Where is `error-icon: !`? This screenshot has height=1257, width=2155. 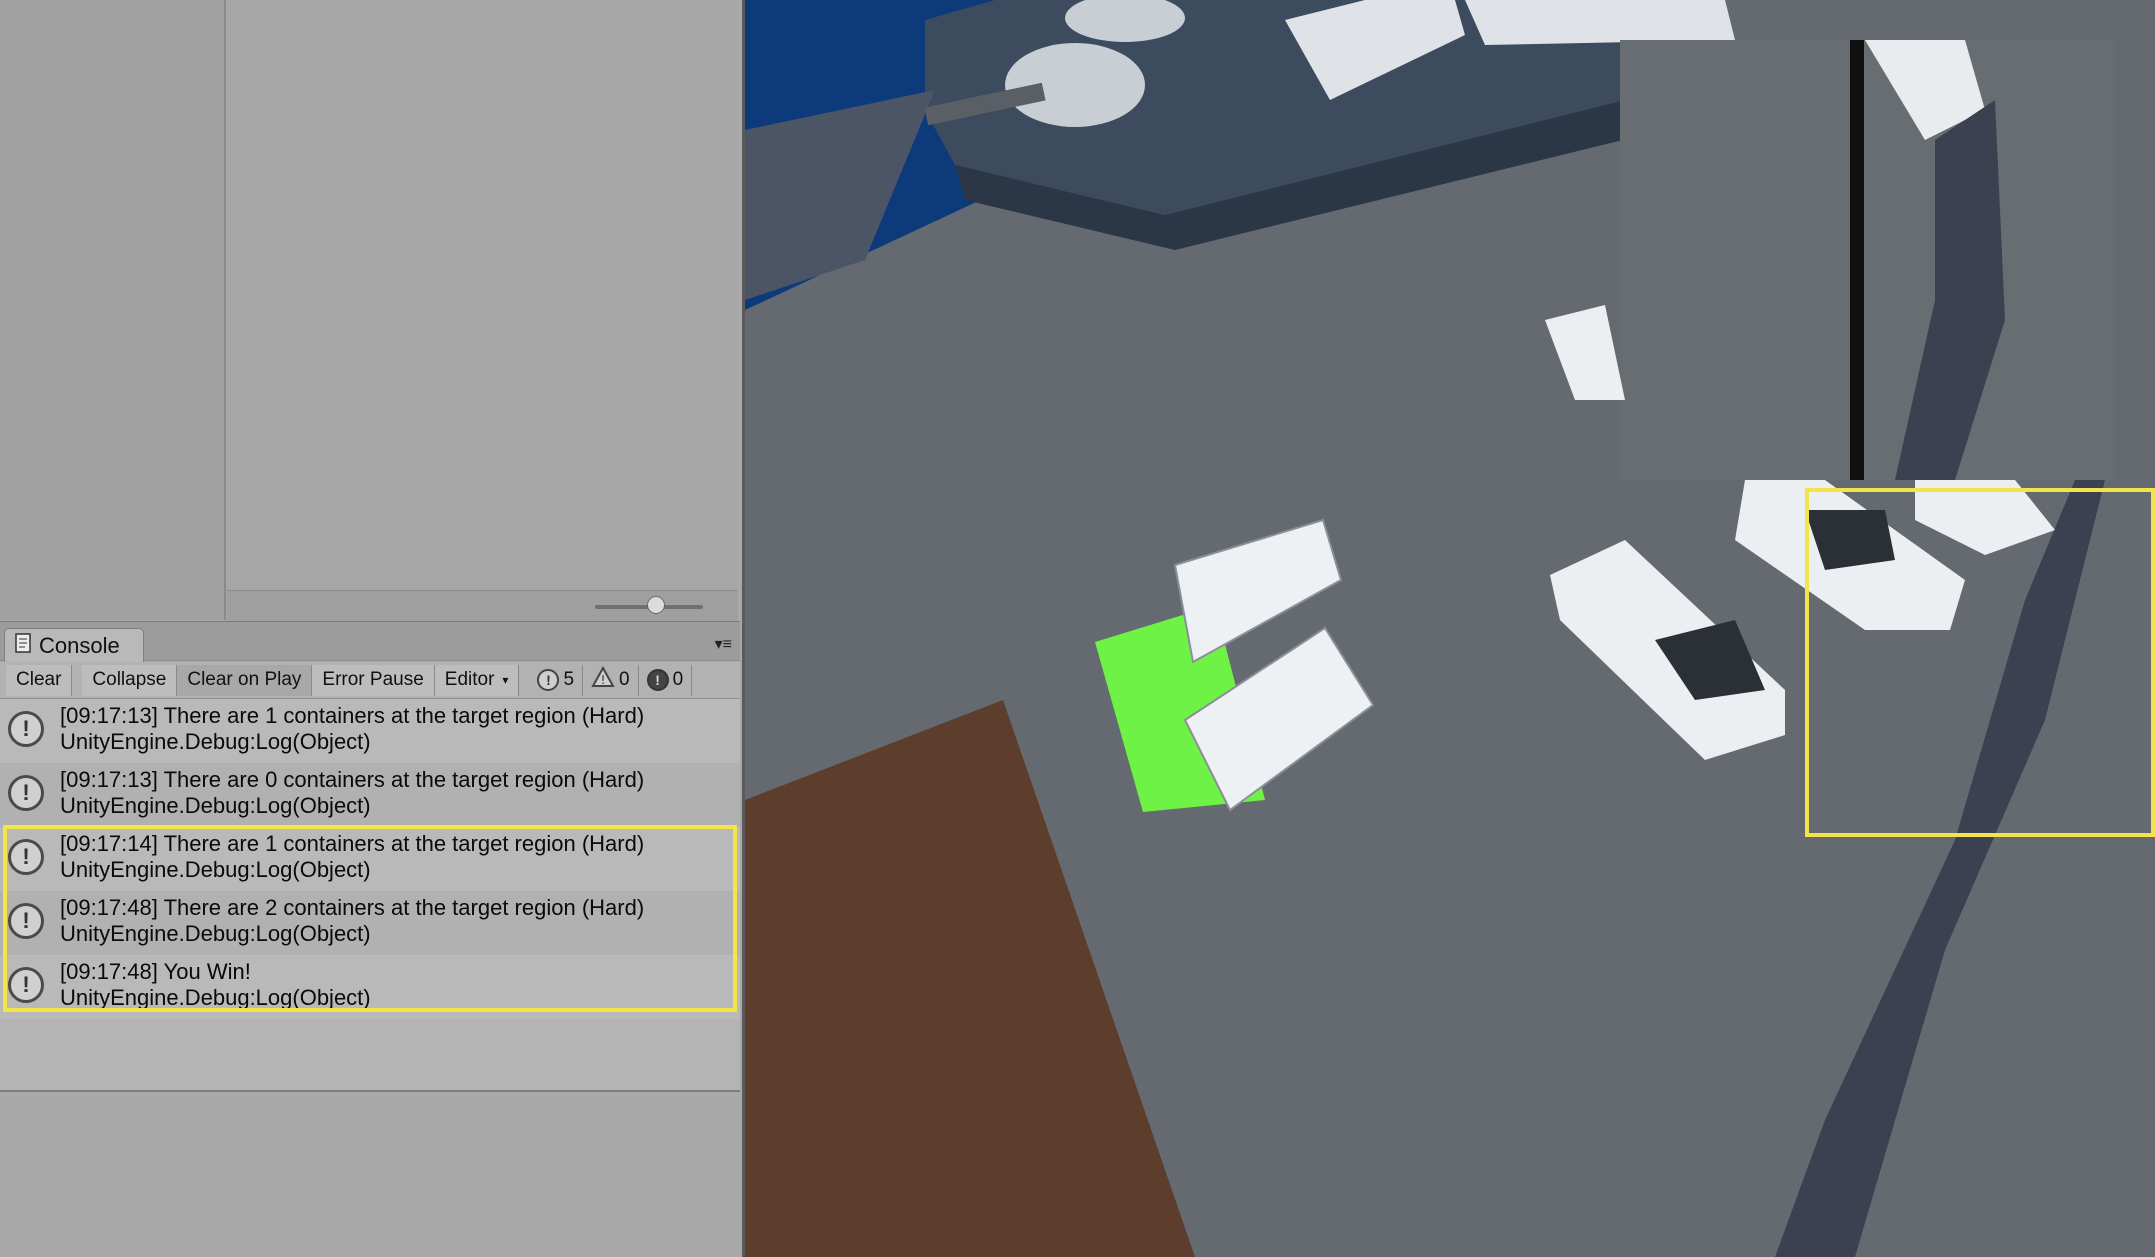 error-icon: ! is located at coordinates (657, 680).